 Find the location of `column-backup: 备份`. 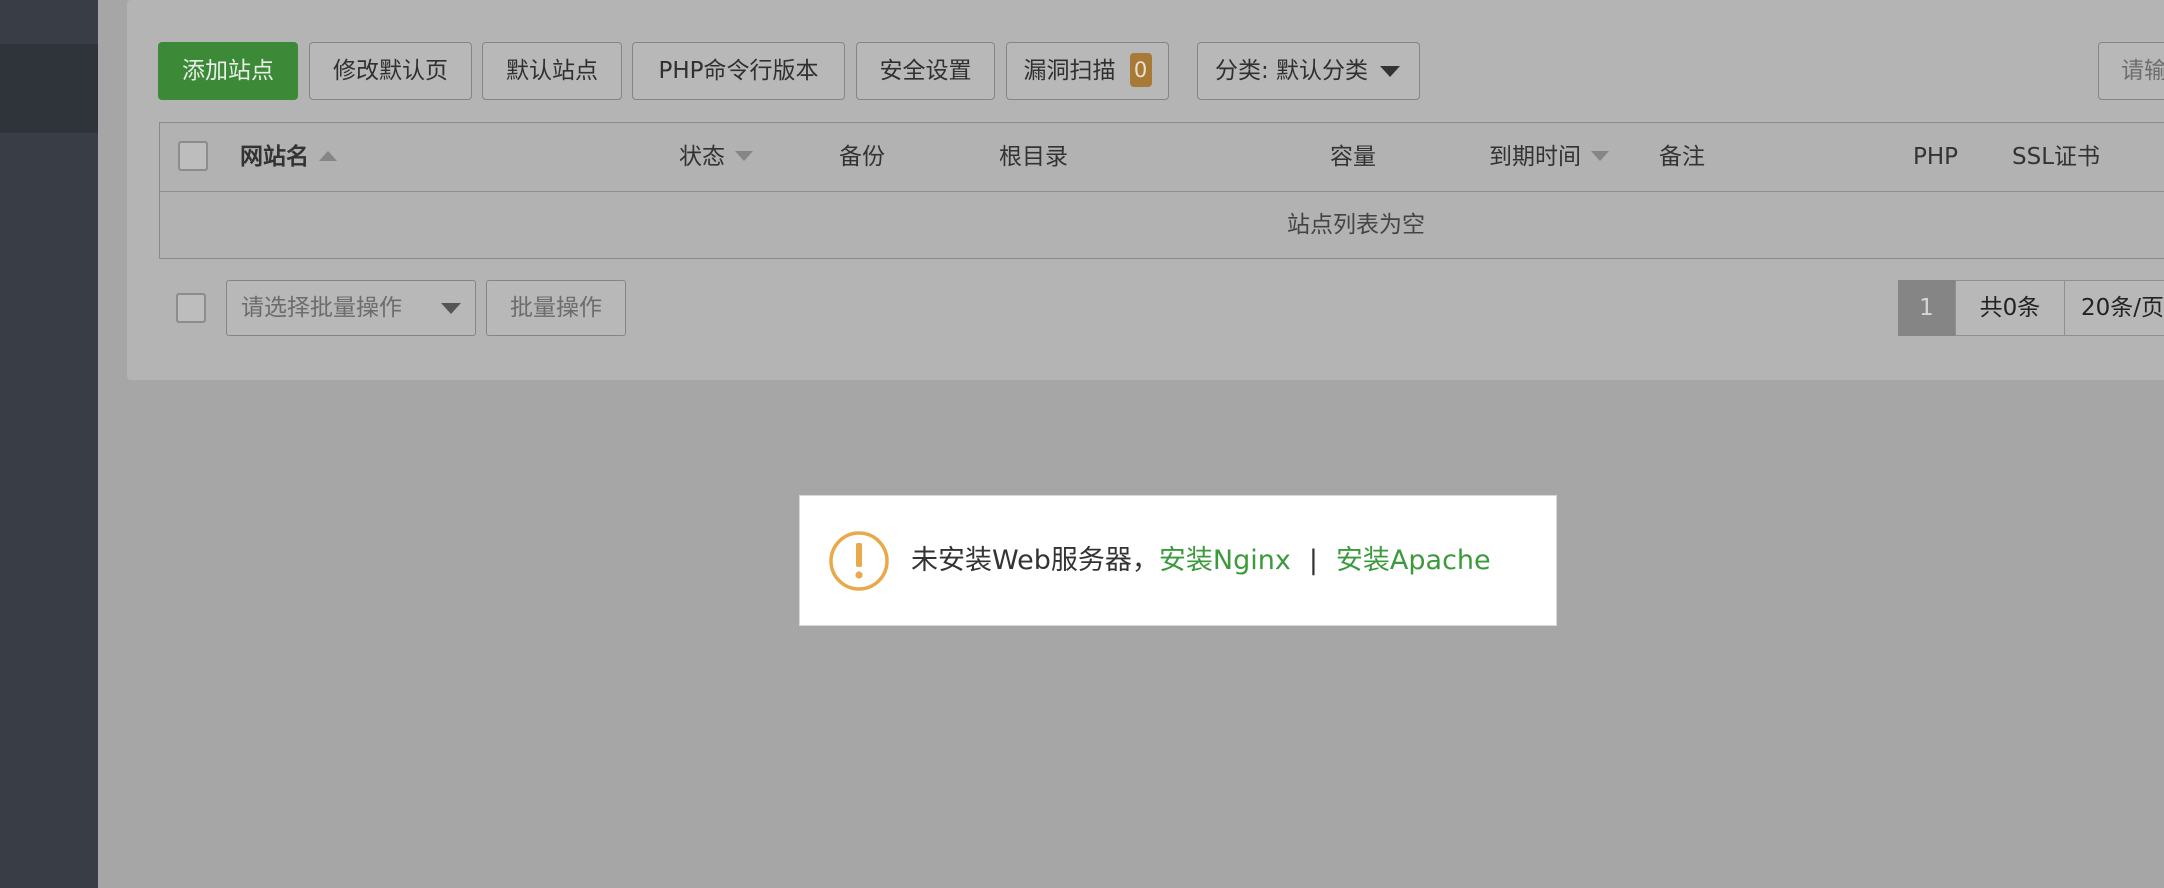

column-backup: 备份 is located at coordinates (862, 157).